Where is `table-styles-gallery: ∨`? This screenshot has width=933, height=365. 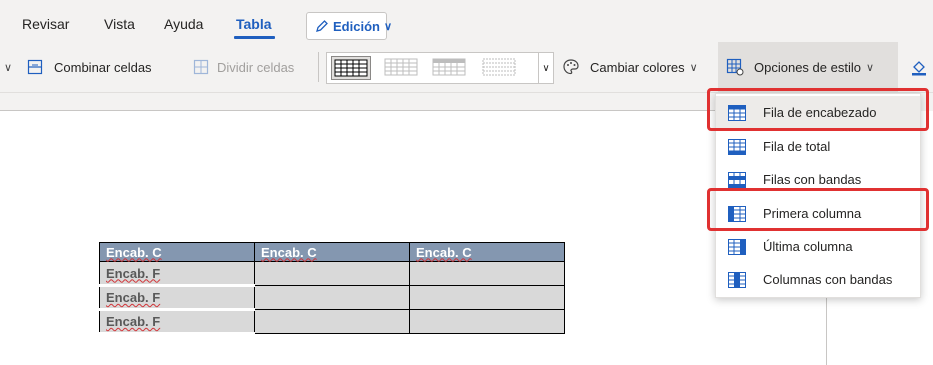
table-styles-gallery: ∨ is located at coordinates (440, 68).